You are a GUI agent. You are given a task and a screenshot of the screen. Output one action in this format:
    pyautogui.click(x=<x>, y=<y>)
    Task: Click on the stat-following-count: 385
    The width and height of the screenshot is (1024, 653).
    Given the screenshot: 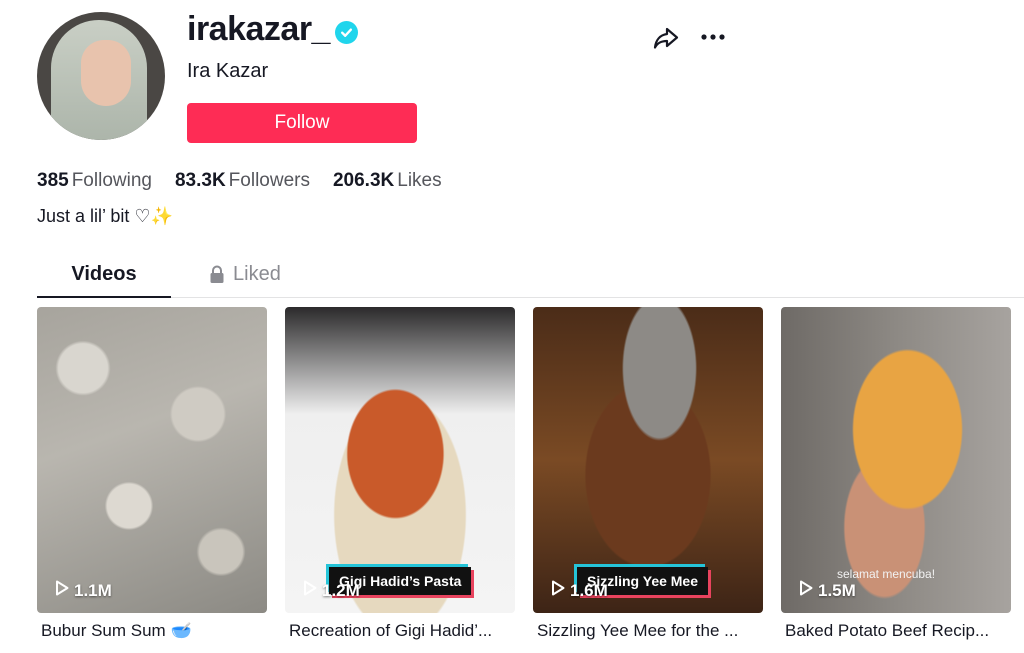 What is the action you would take?
    pyautogui.click(x=53, y=180)
    